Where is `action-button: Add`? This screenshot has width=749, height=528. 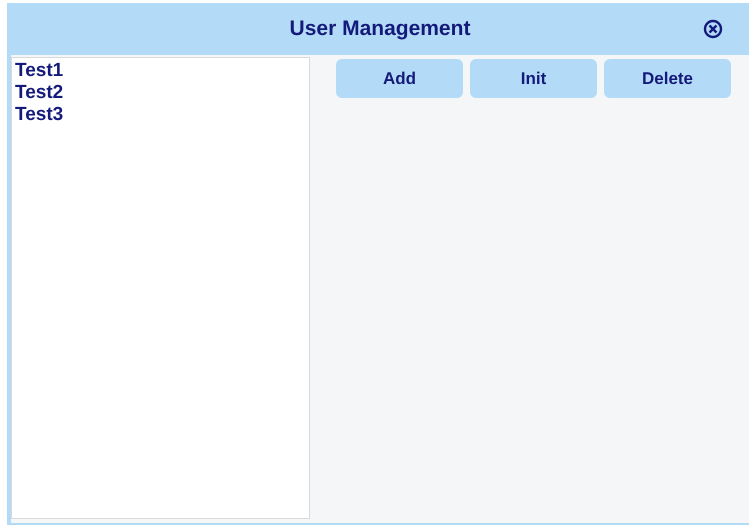
action-button: Add is located at coordinates (399, 78).